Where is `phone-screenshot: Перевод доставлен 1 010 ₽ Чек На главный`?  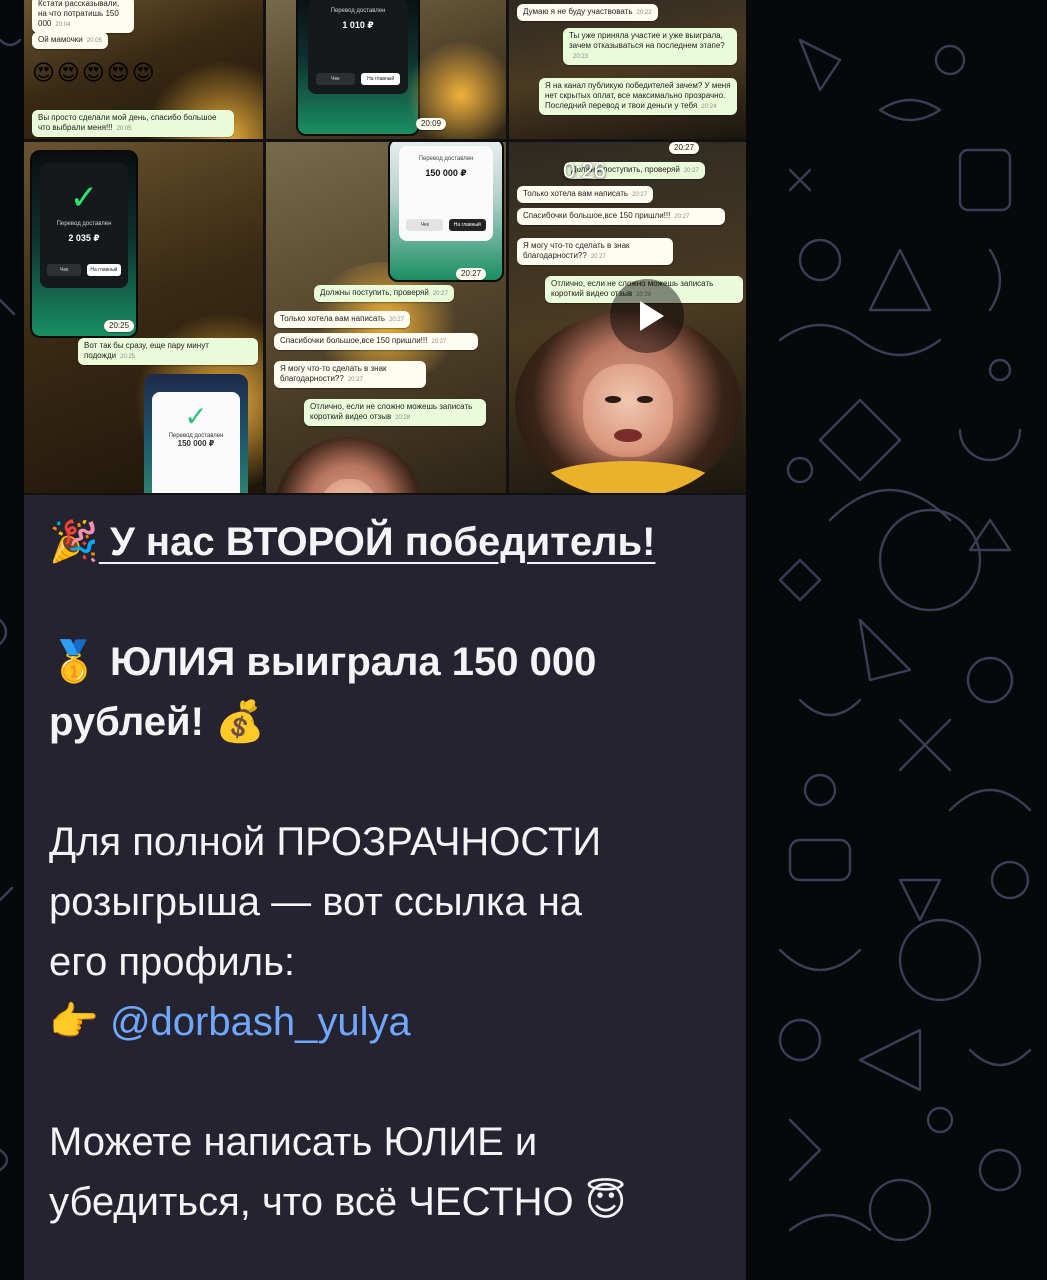
phone-screenshot: Перевод доставлен 1 010 ₽ Чек На главный is located at coordinates (358, 68).